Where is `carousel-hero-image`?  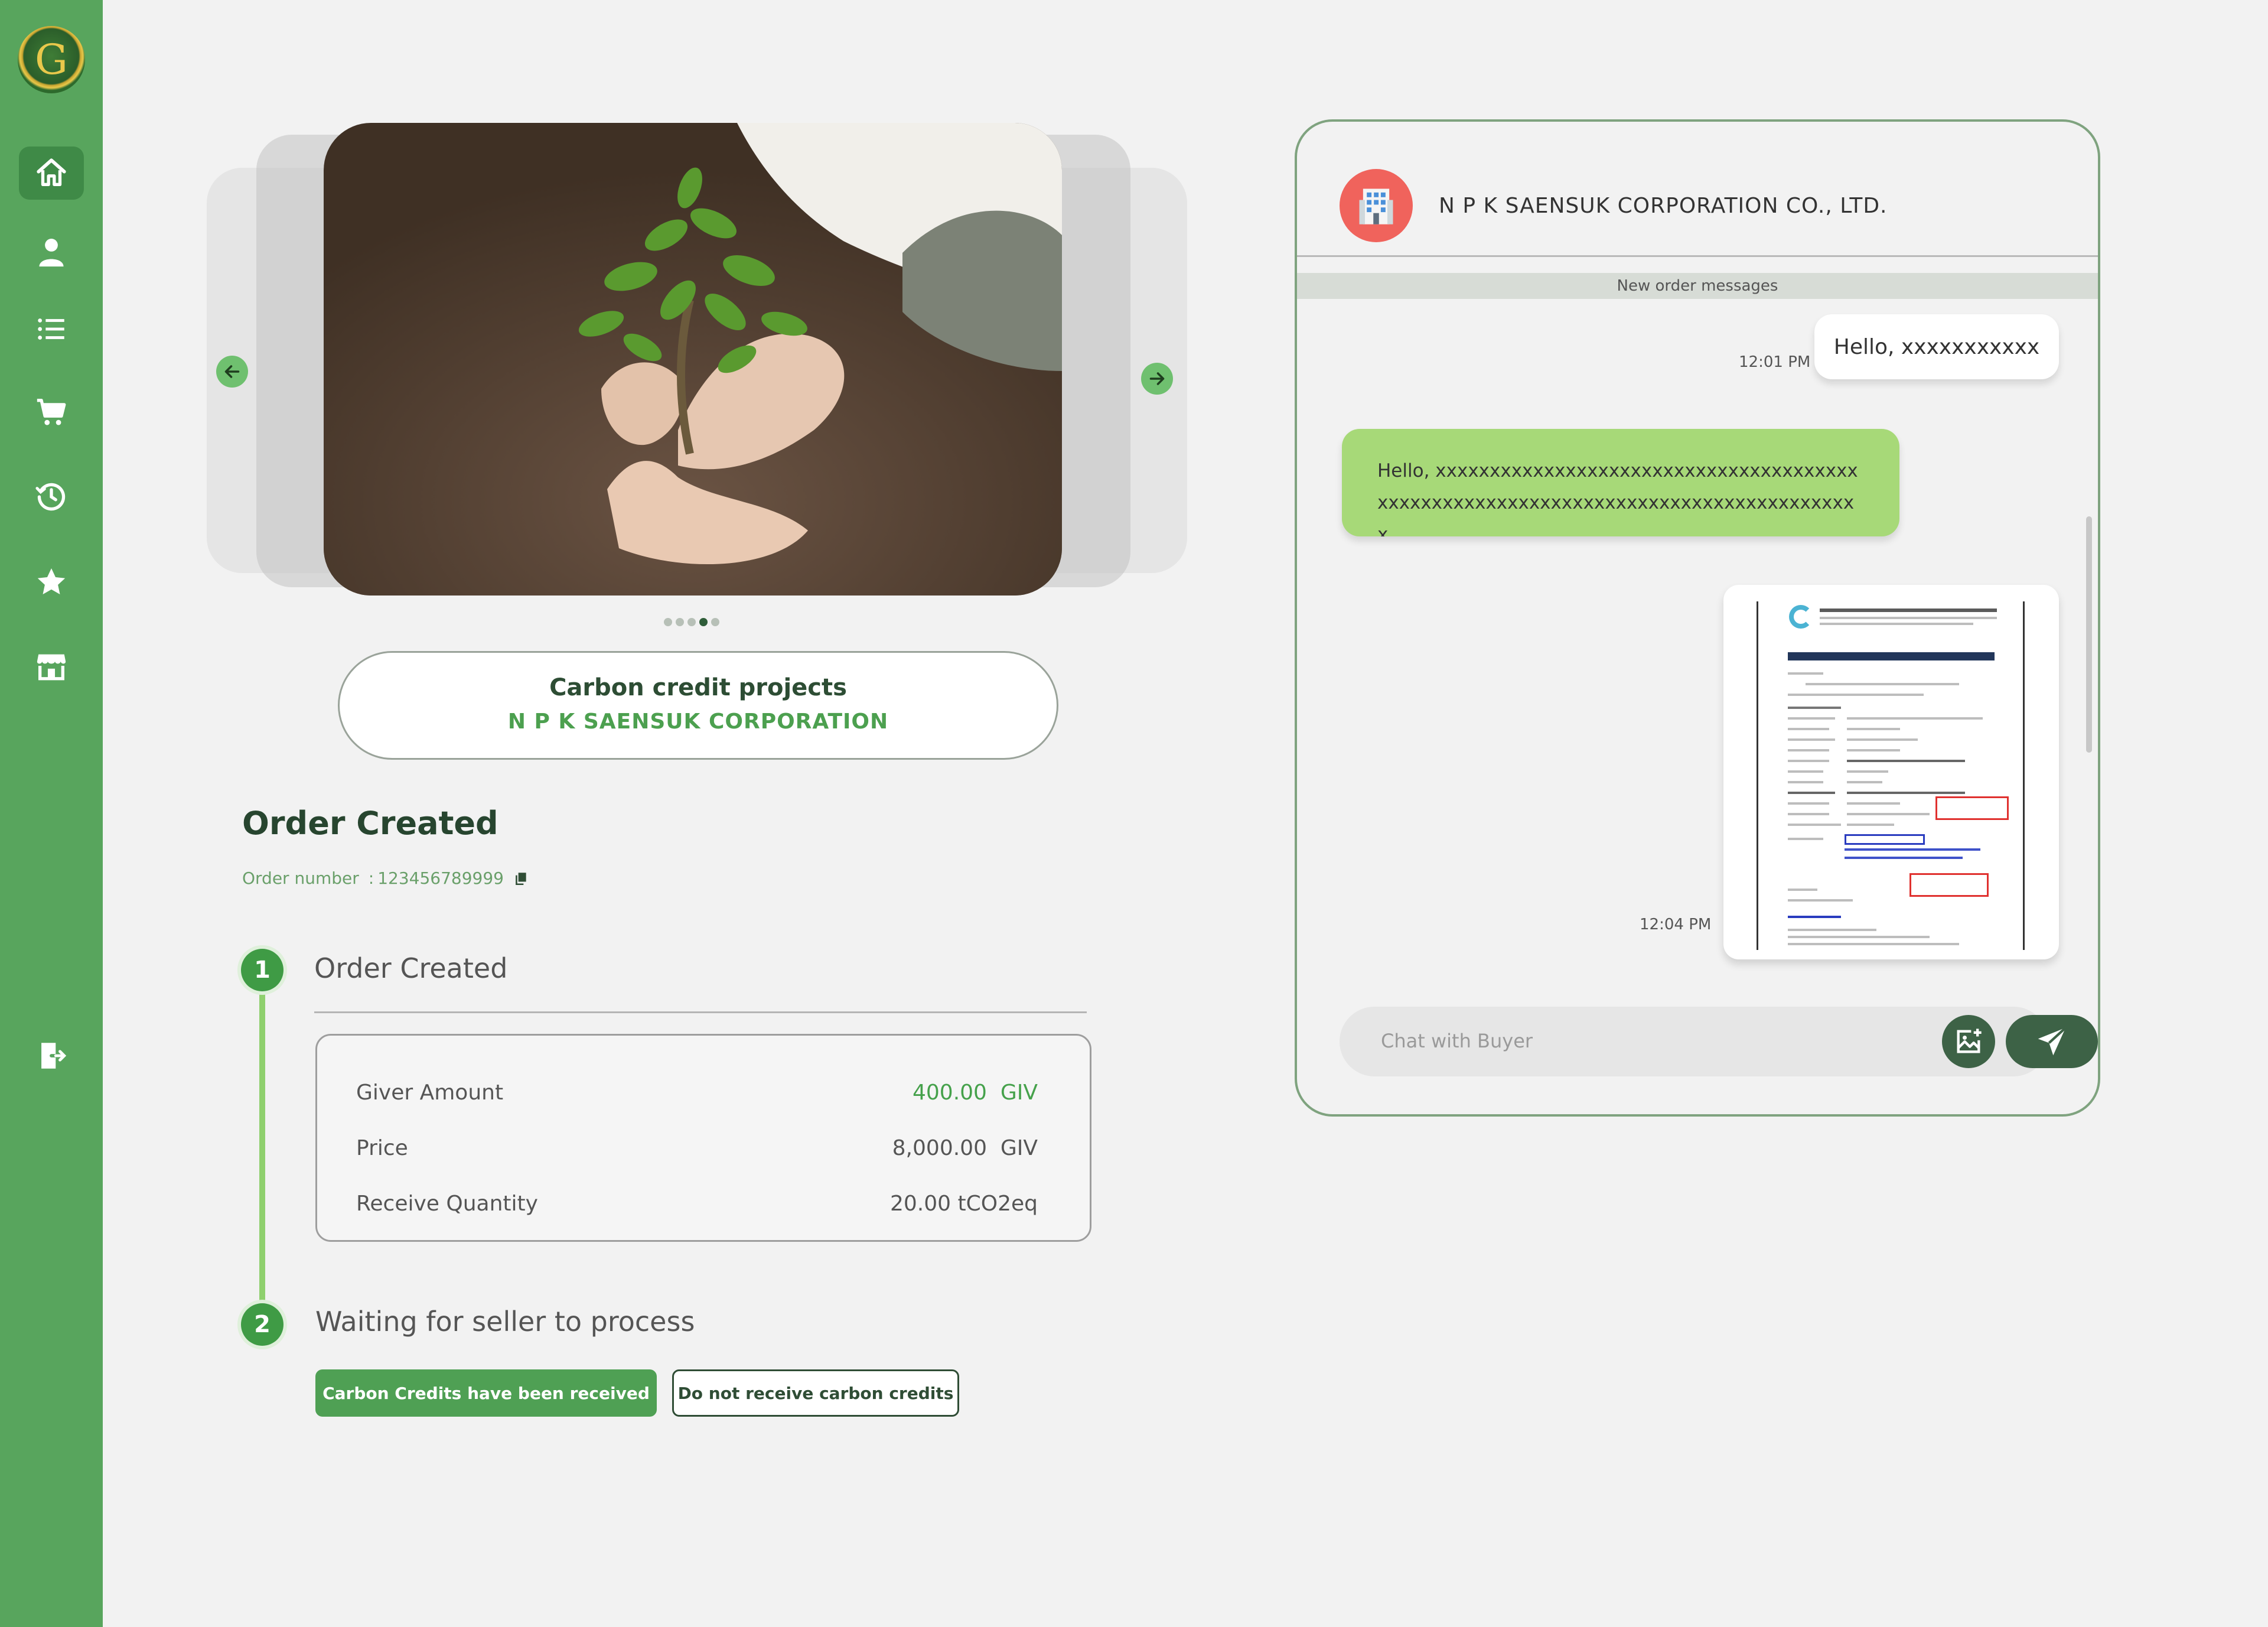 carousel-hero-image is located at coordinates (693, 359).